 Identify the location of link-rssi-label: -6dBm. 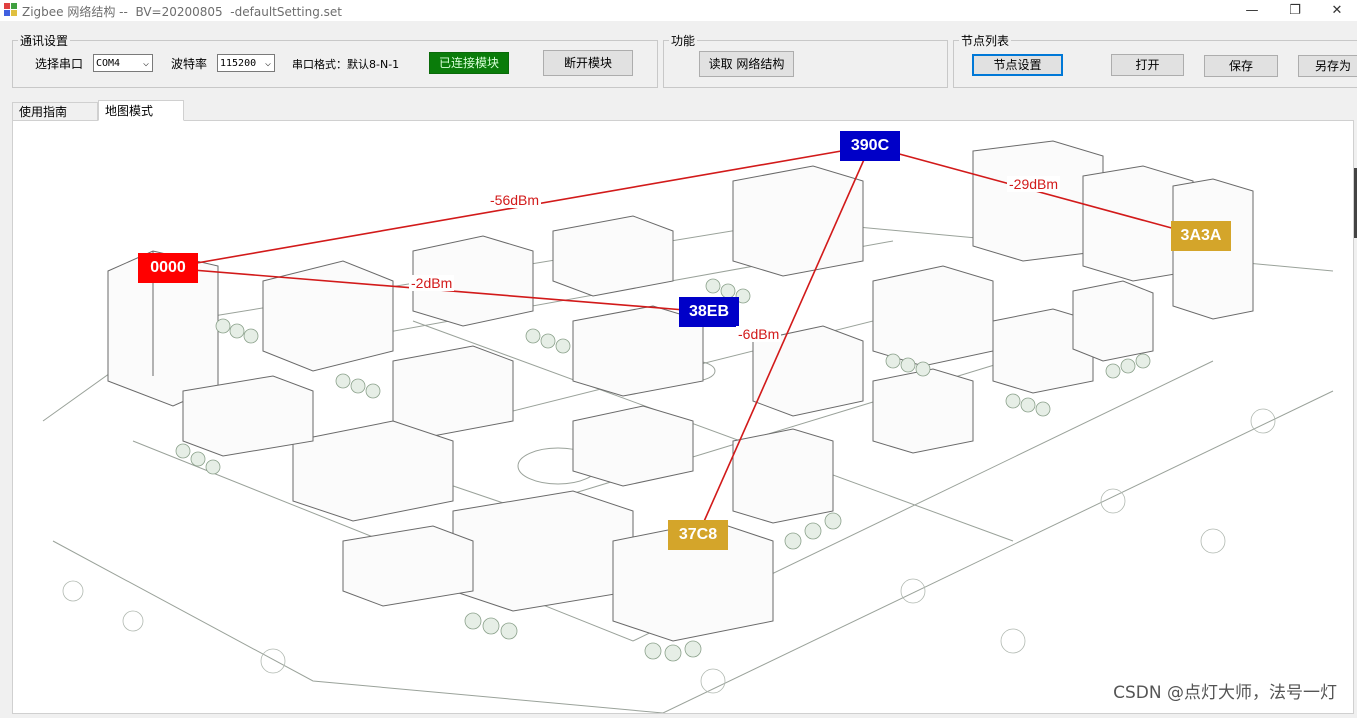
(759, 334).